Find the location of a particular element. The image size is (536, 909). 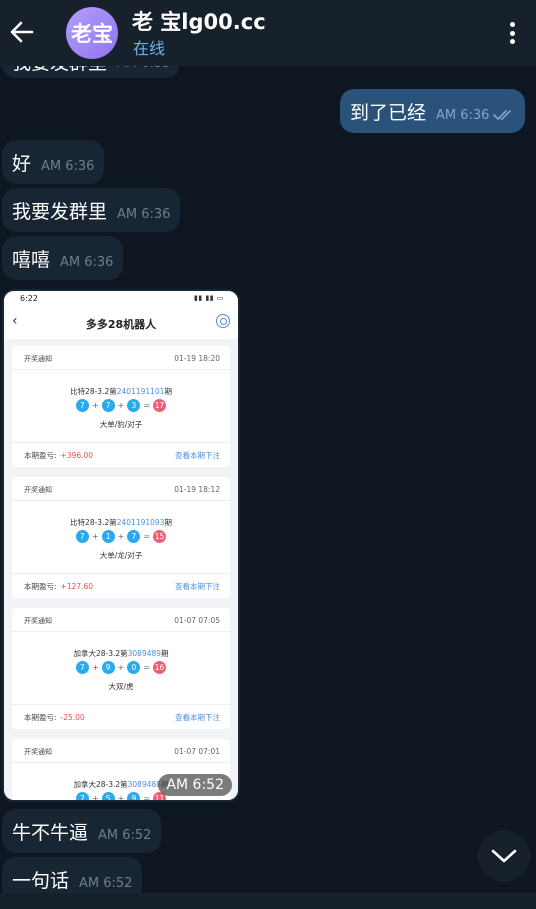

number-ball: 3 is located at coordinates (134, 405).